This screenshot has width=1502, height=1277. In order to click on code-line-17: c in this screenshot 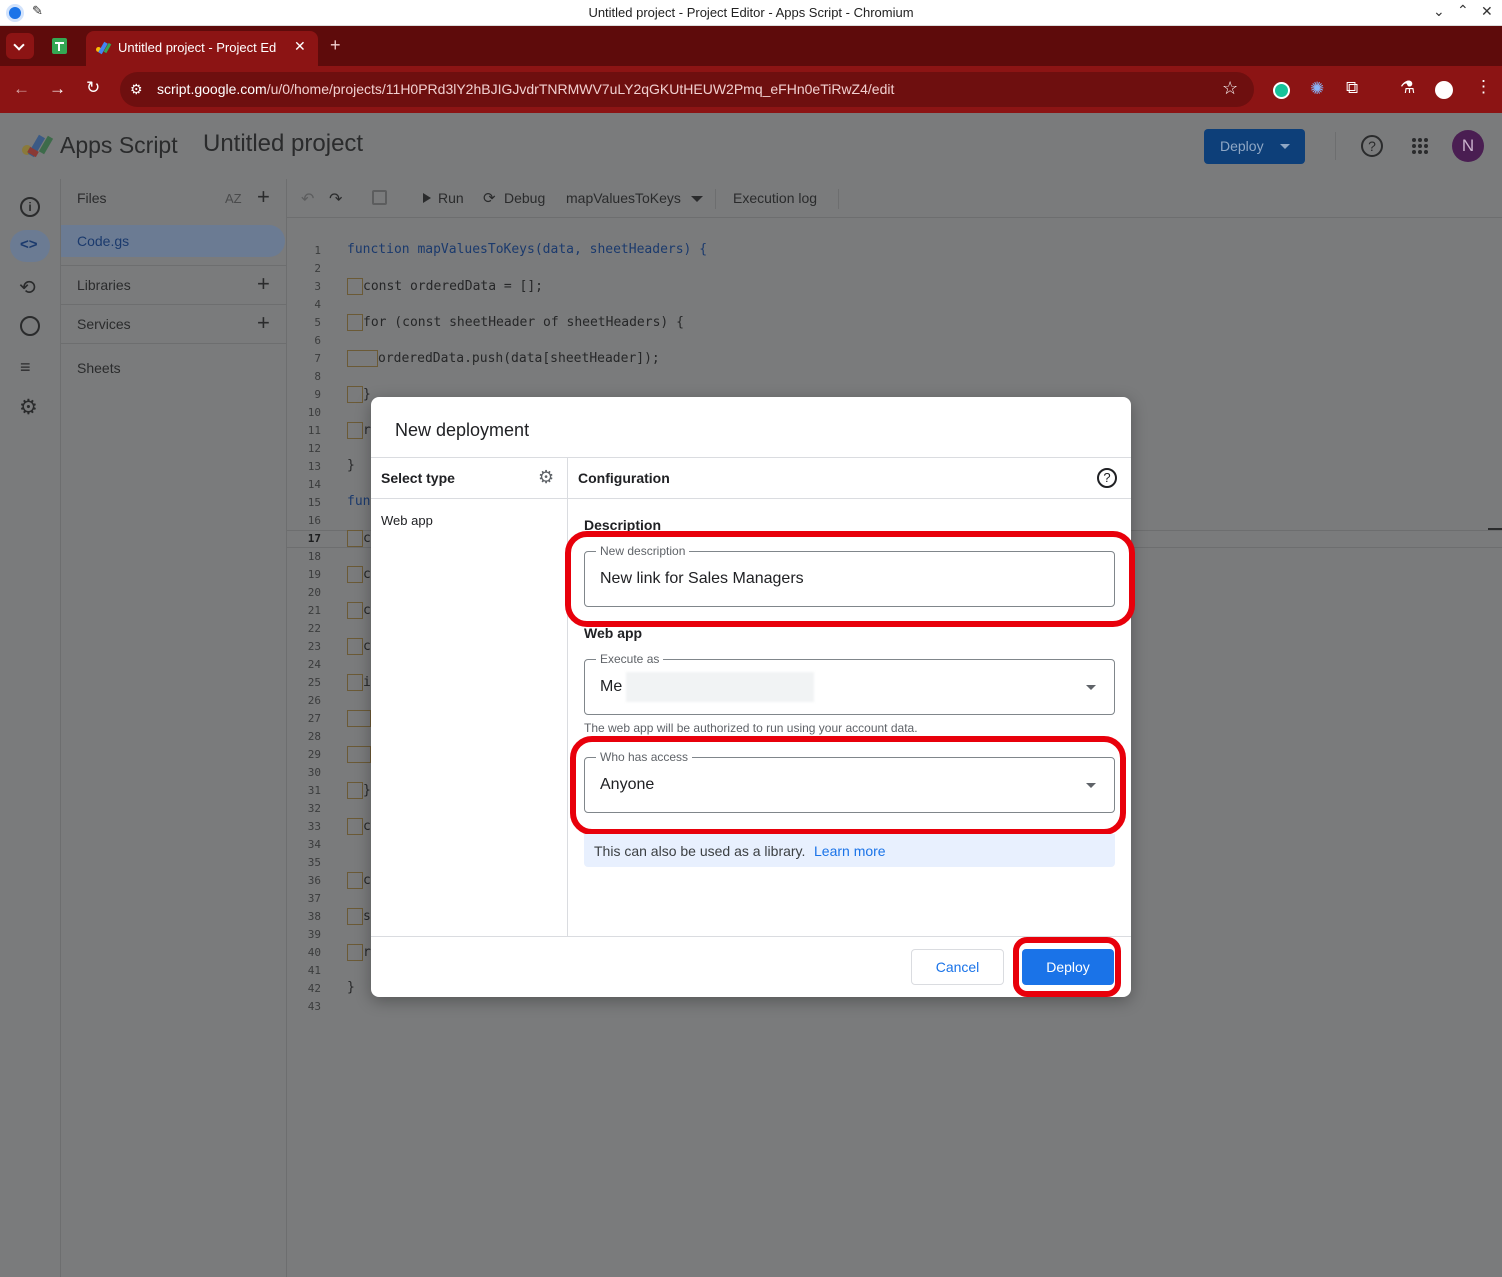, I will do `click(359, 538)`.